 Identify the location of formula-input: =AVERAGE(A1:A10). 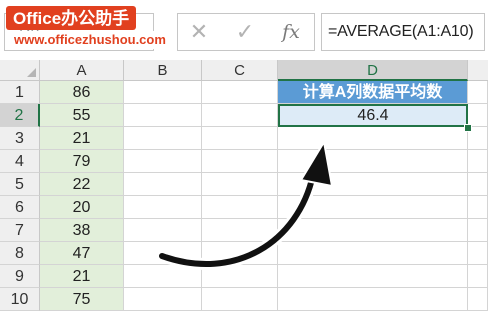
(403, 32).